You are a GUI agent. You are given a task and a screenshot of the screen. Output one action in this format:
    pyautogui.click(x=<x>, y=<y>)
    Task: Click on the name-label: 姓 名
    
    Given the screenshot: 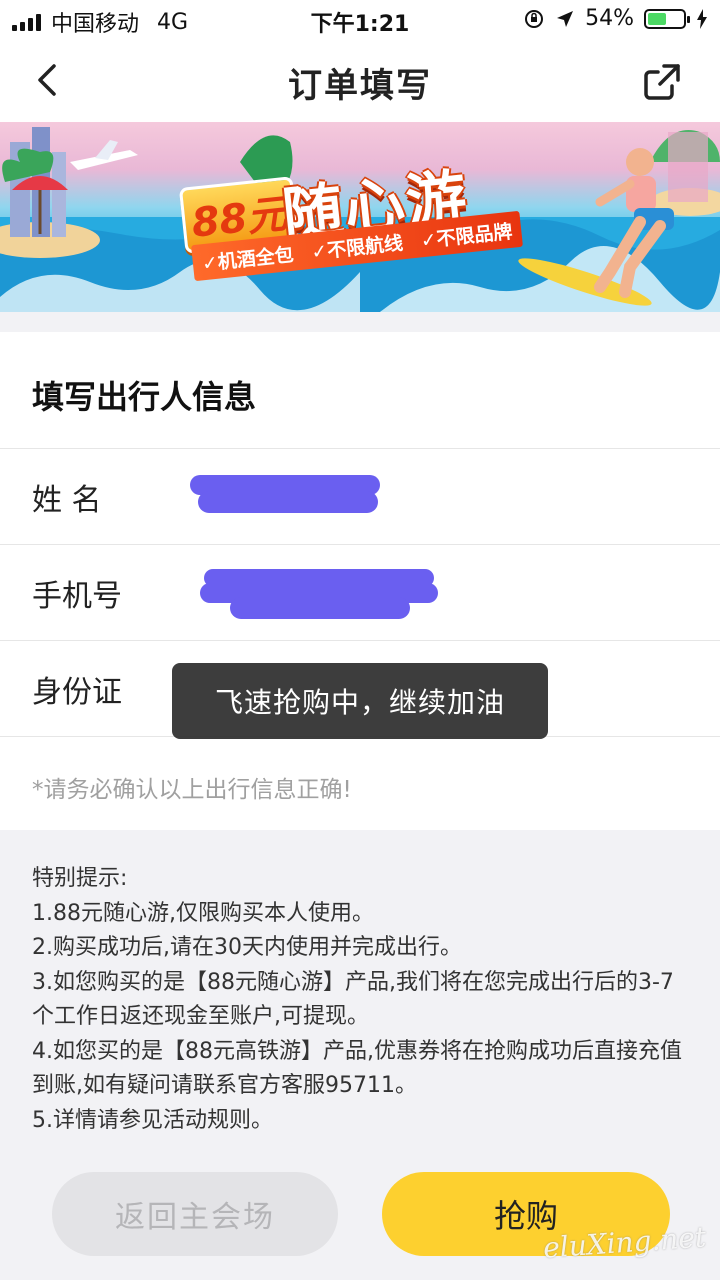 What is the action you would take?
    pyautogui.click(x=67, y=500)
    